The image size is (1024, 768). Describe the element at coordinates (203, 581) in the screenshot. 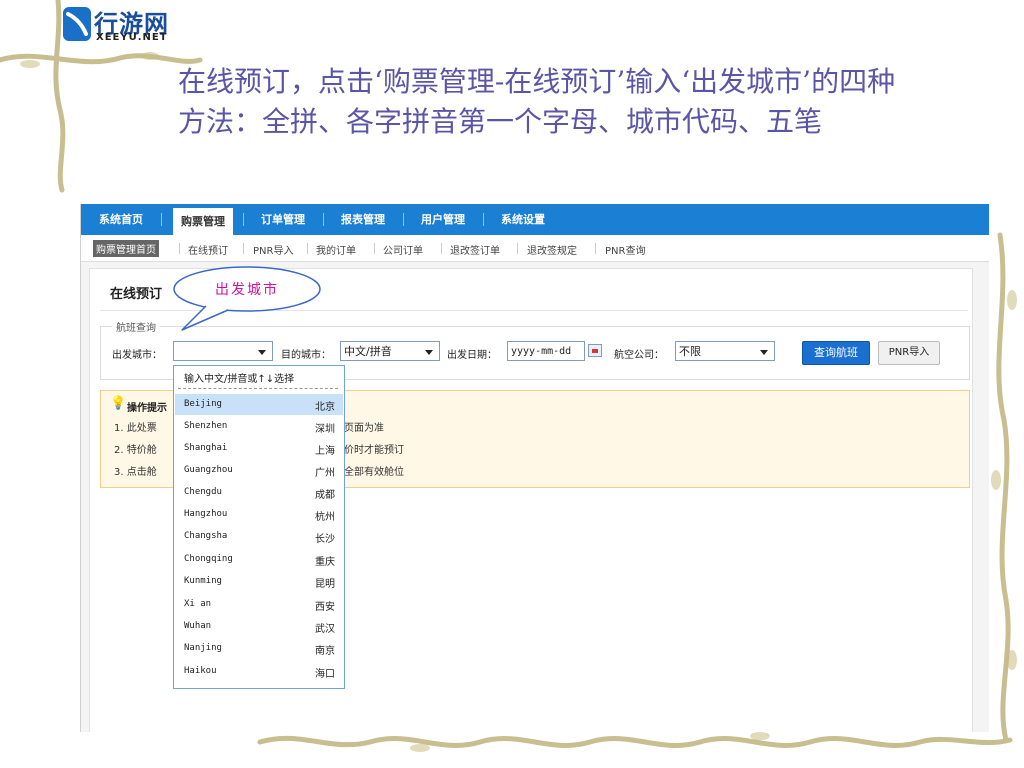

I see `city-pinyin: Kunming` at that location.